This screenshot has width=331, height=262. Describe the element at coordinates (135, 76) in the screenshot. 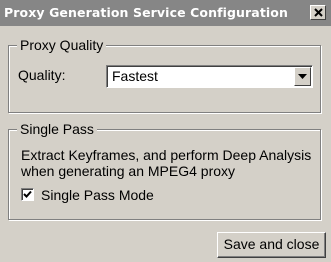

I see `quality-select-value: Fastest` at that location.